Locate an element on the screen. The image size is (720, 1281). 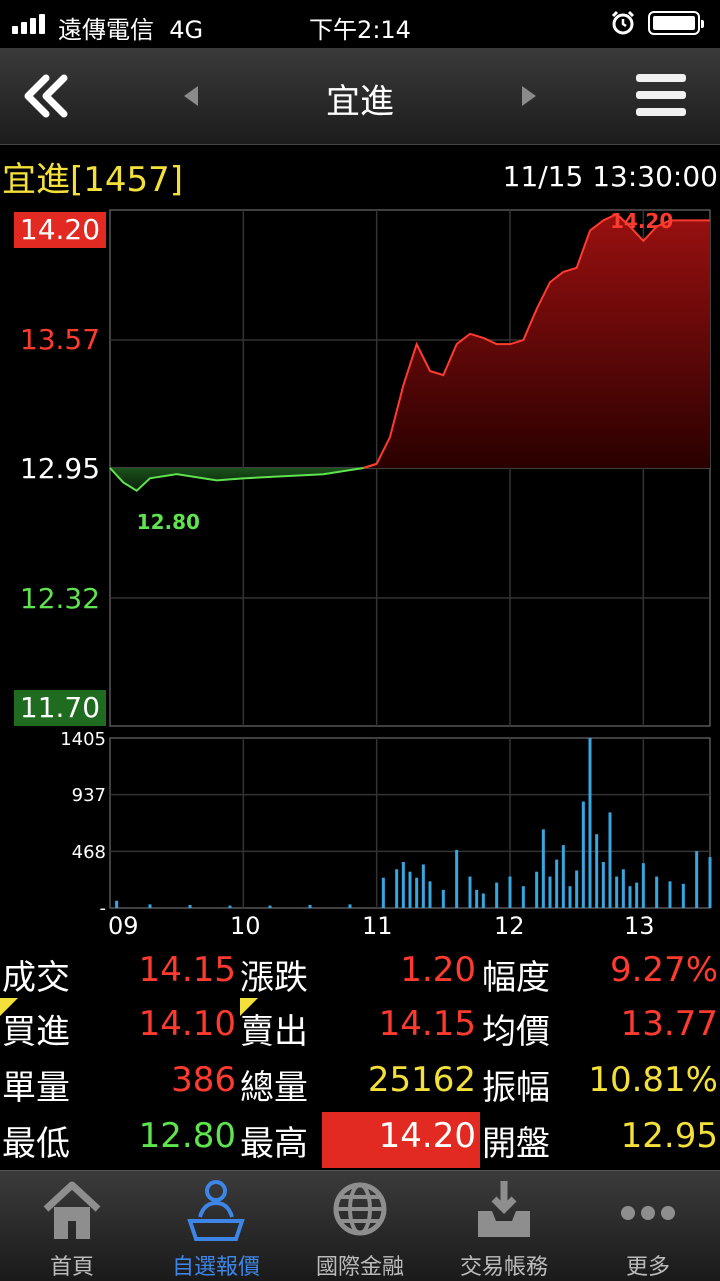
home-icon is located at coordinates (72, 1210).